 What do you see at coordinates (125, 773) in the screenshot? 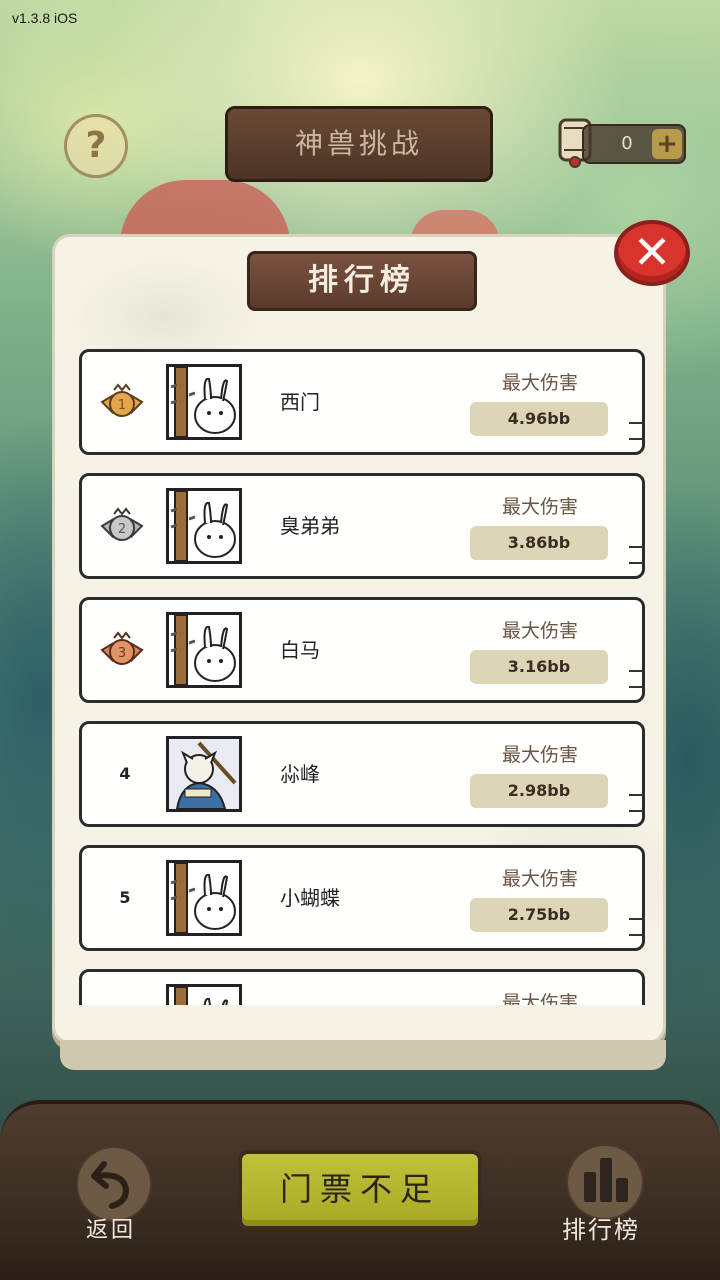
I see `rank-number: 4` at bounding box center [125, 773].